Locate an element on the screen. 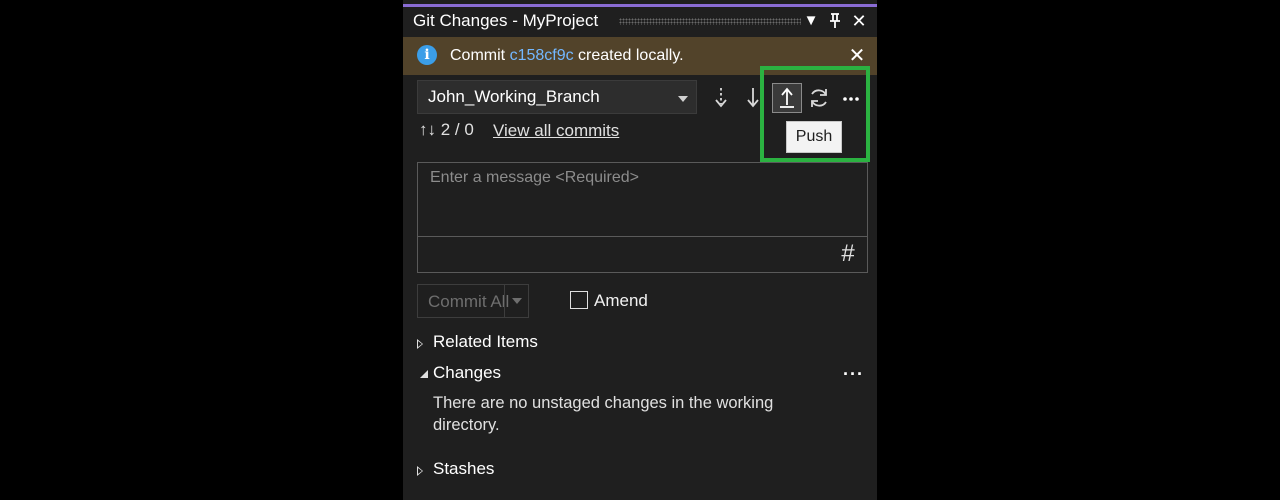 Image resolution: width=1280 pixels, height=500 pixels. sync-button is located at coordinates (819, 98).